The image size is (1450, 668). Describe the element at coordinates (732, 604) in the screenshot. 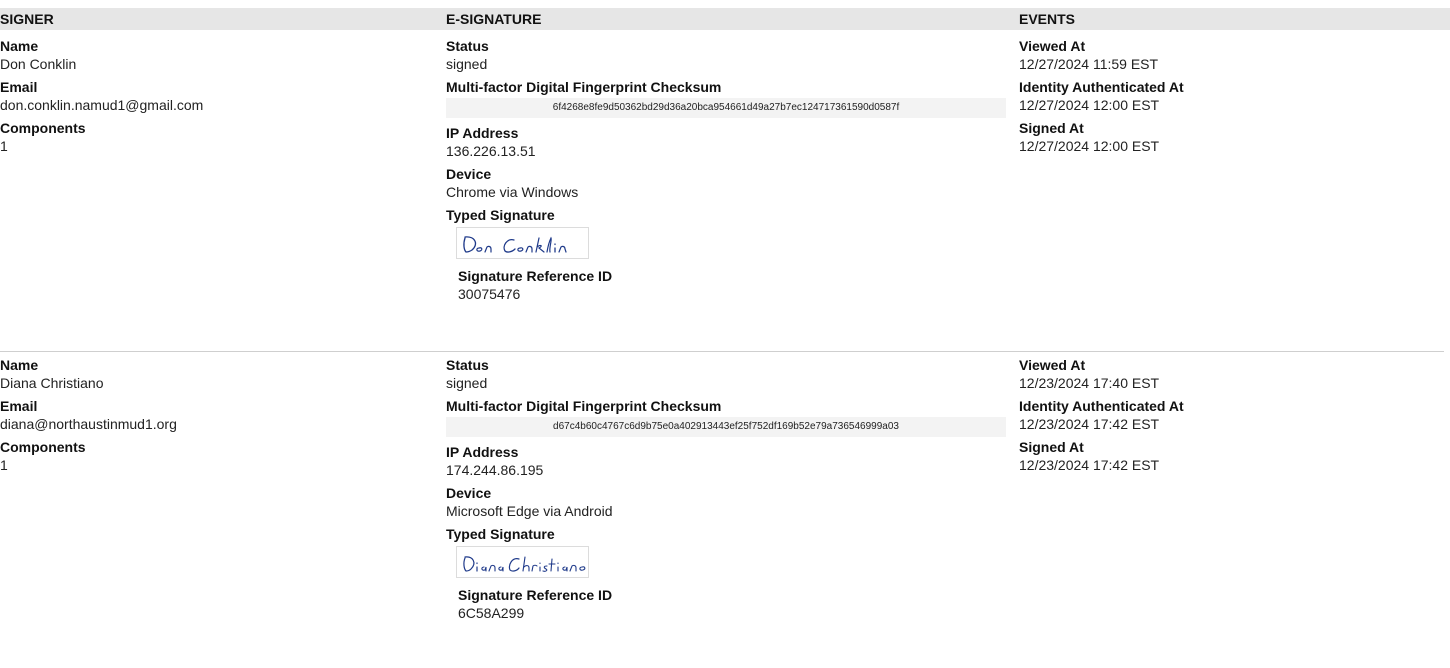

I see `signature-reference: Signature Reference ID 6C58A299` at that location.